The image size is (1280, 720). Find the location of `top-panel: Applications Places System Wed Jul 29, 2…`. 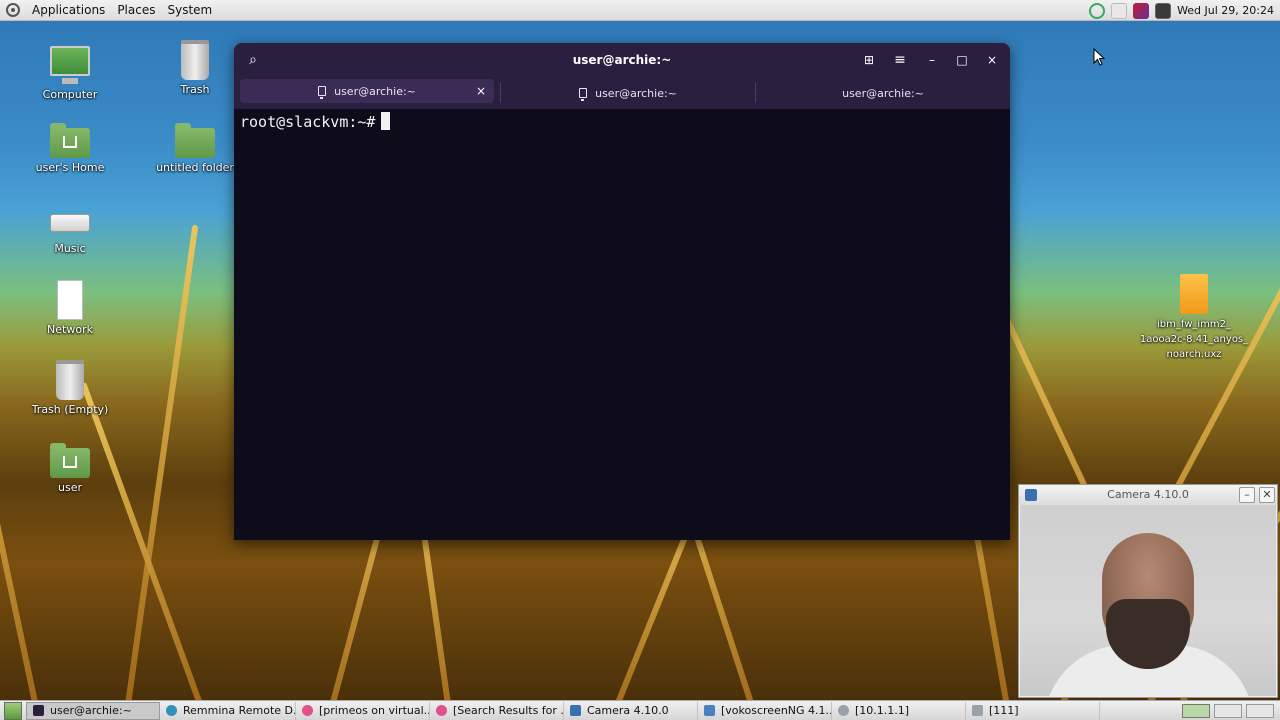

top-panel: Applications Places System Wed Jul 29, 2… is located at coordinates (640, 10).